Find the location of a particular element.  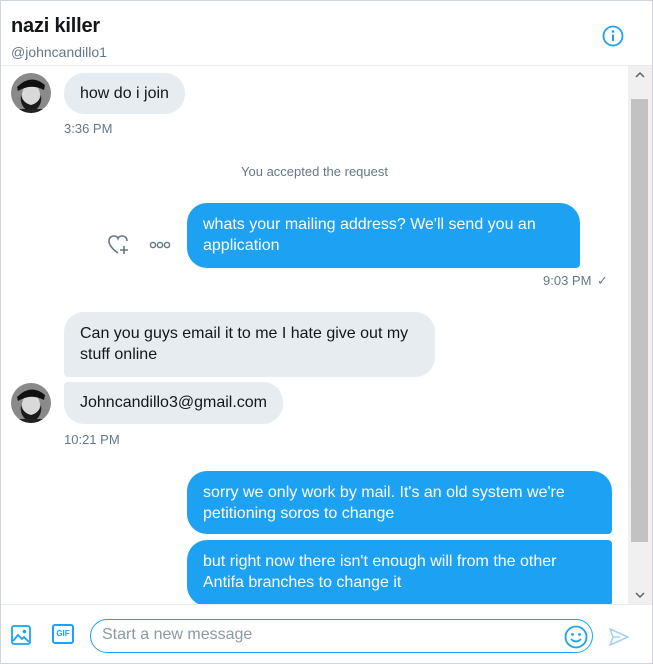

timestamp-text: 9:03 PM is located at coordinates (567, 280).